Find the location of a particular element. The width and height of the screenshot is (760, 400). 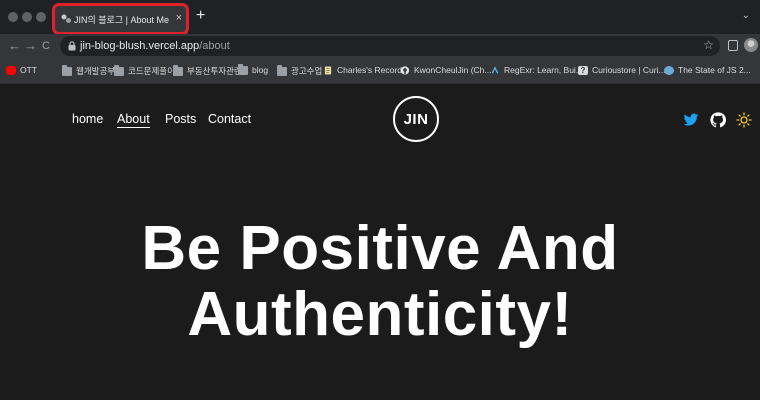

tab-search-icon: ⌄ is located at coordinates (746, 15).